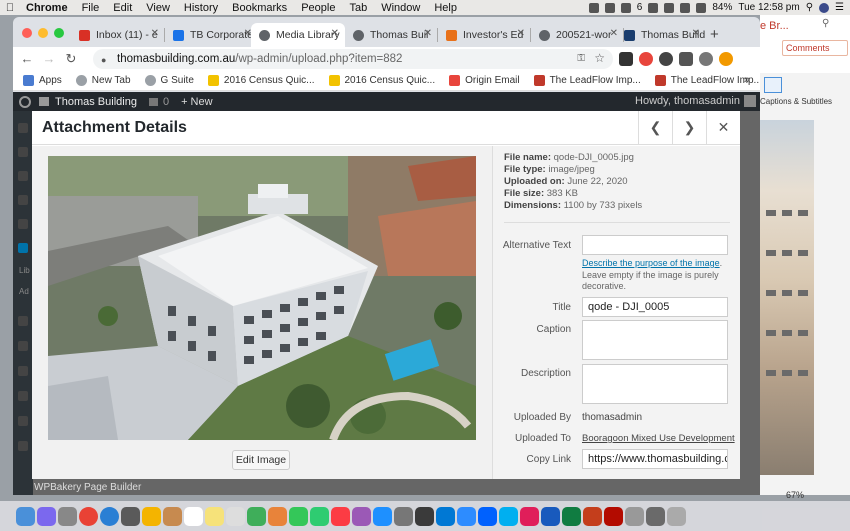 The height and width of the screenshot is (531, 850). Describe the element at coordinates (214, 516) in the screenshot. I see `notes-icon` at that location.